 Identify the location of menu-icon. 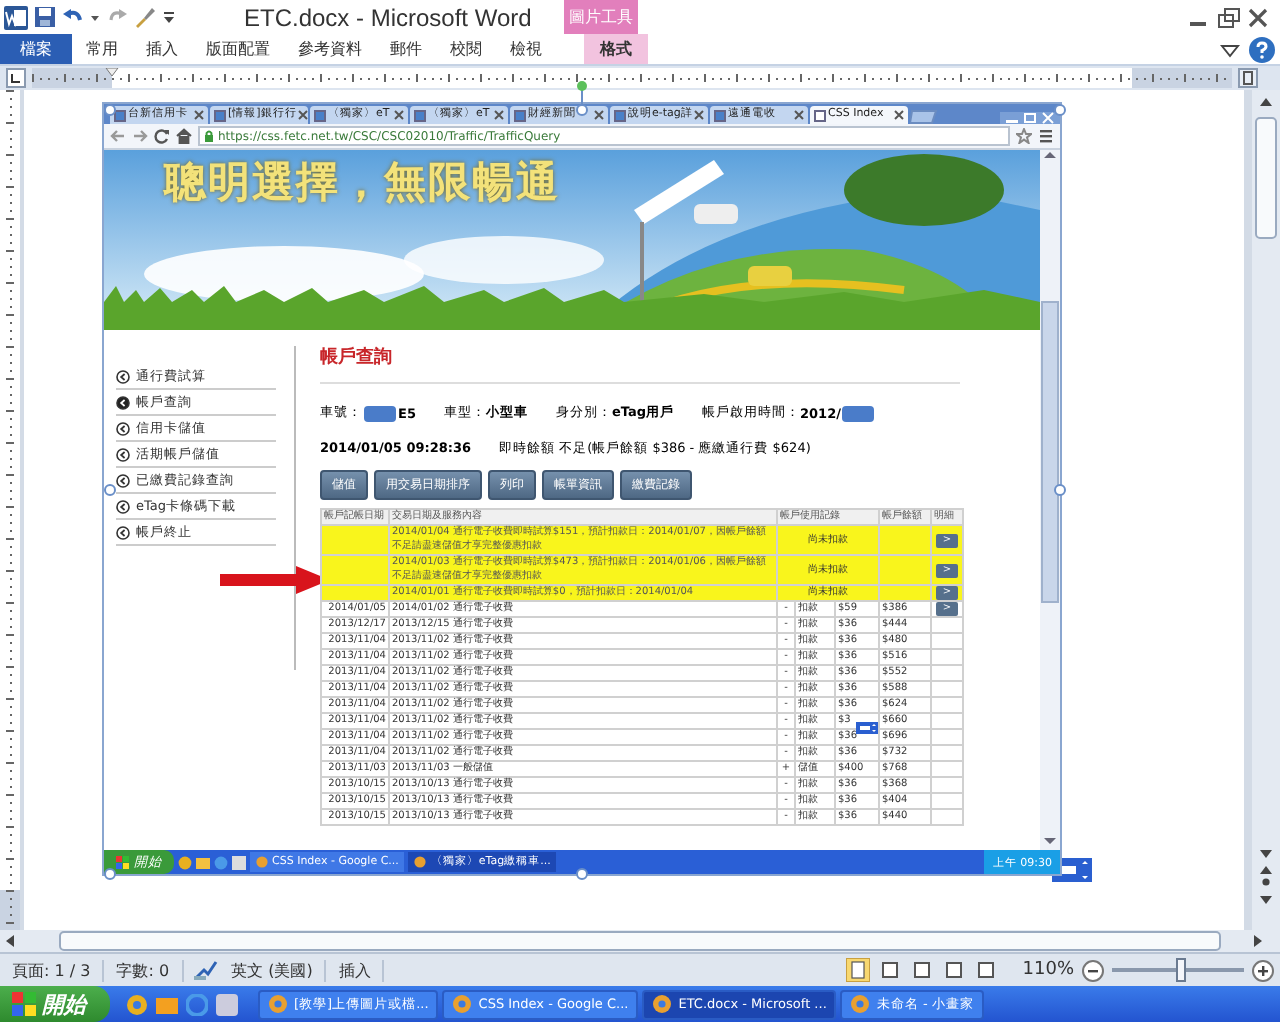
(1046, 136).